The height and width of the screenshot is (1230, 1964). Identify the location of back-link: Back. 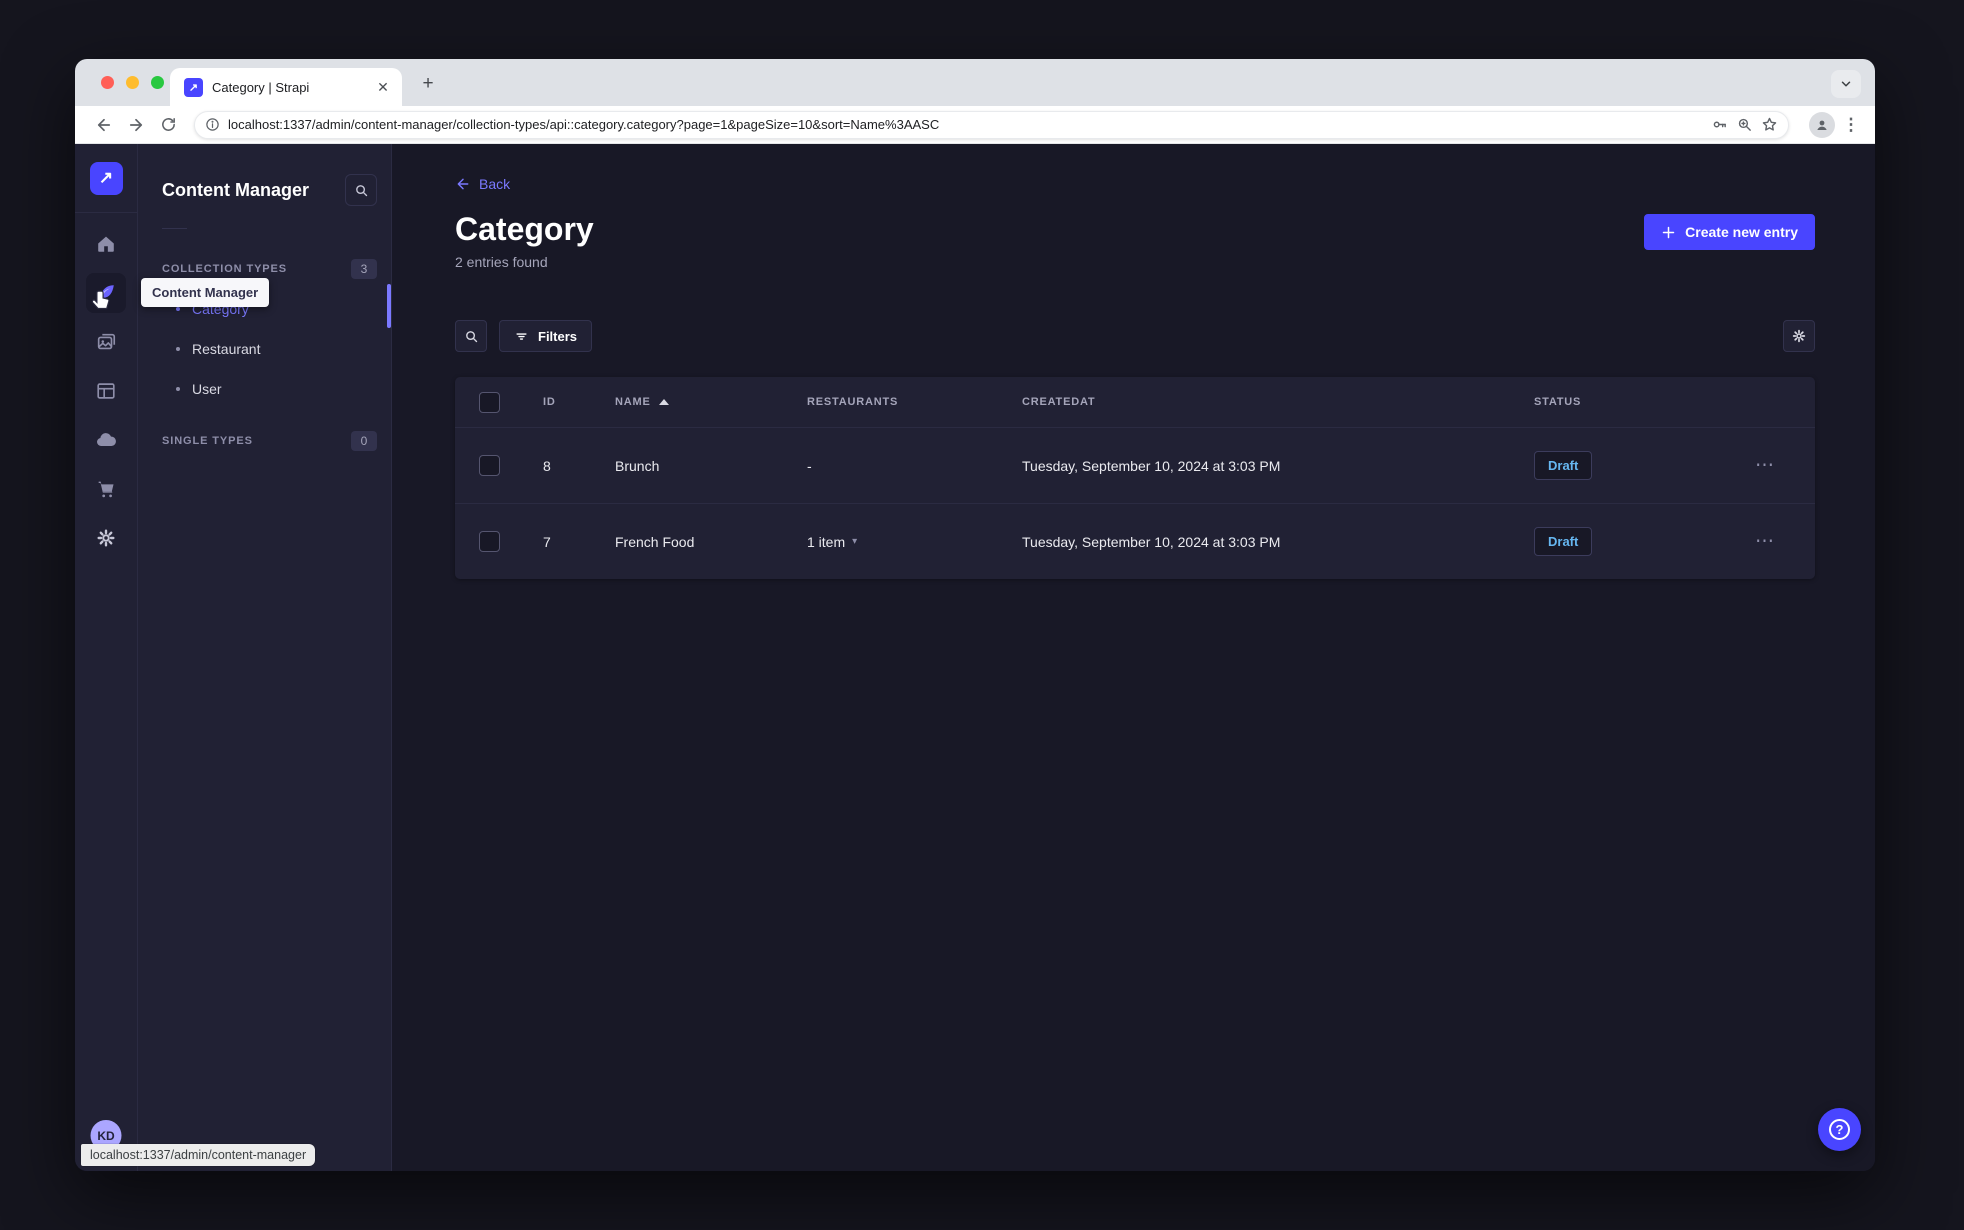
(482, 184).